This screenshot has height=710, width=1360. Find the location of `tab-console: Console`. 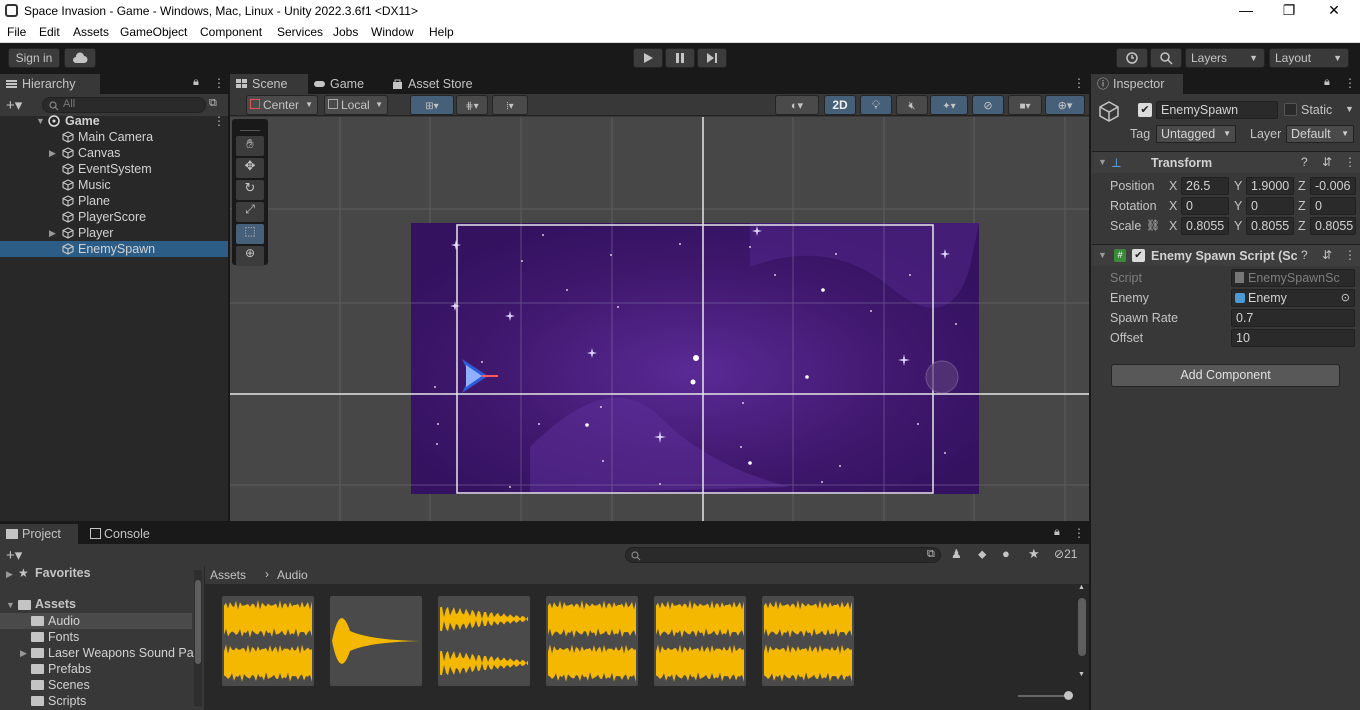

tab-console: Console is located at coordinates (121, 534).